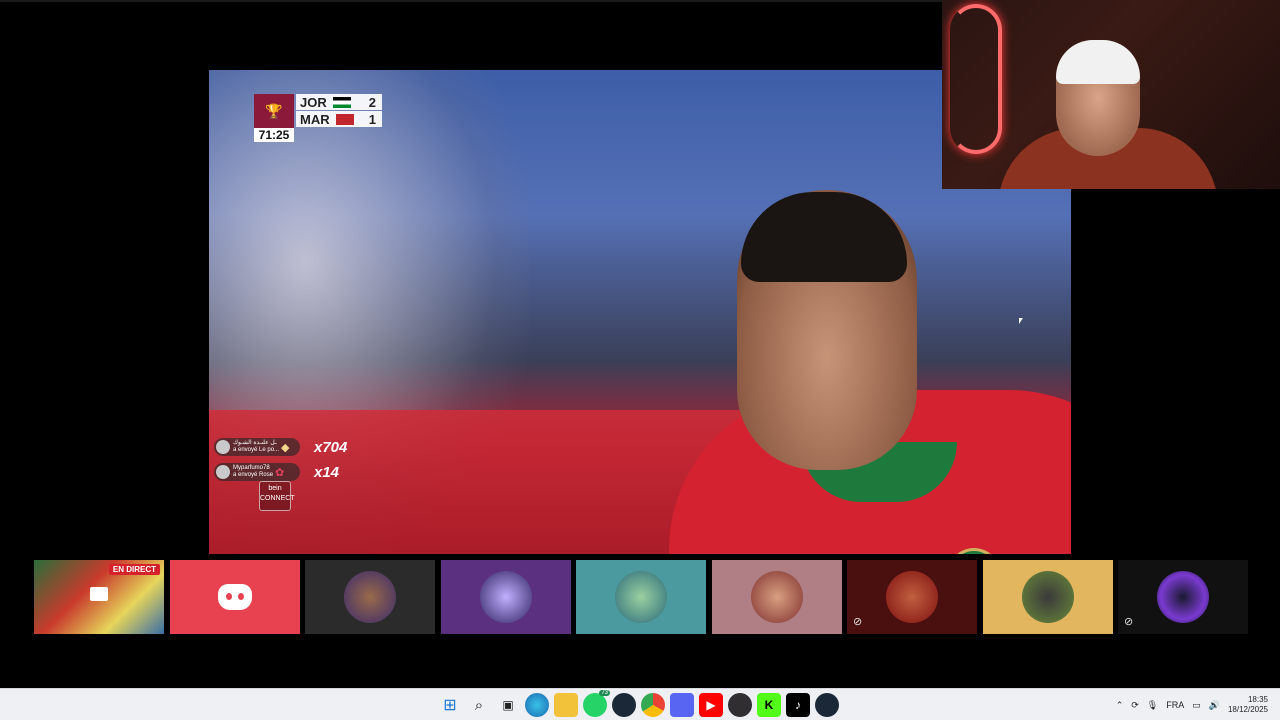  I want to click on gift-count: x704, so click(331, 447).